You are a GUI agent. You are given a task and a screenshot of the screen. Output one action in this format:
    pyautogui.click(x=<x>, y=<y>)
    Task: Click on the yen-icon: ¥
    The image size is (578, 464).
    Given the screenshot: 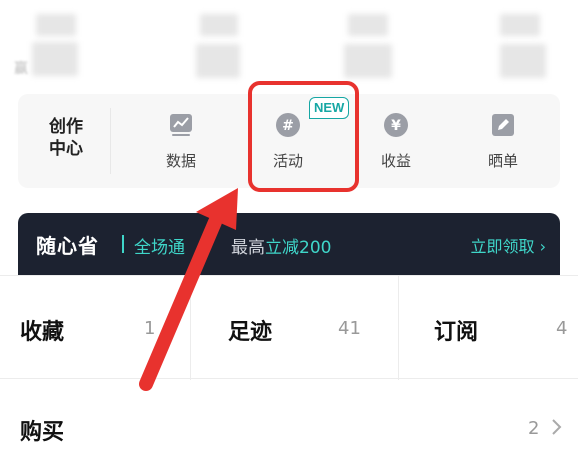 What is the action you would take?
    pyautogui.click(x=396, y=125)
    